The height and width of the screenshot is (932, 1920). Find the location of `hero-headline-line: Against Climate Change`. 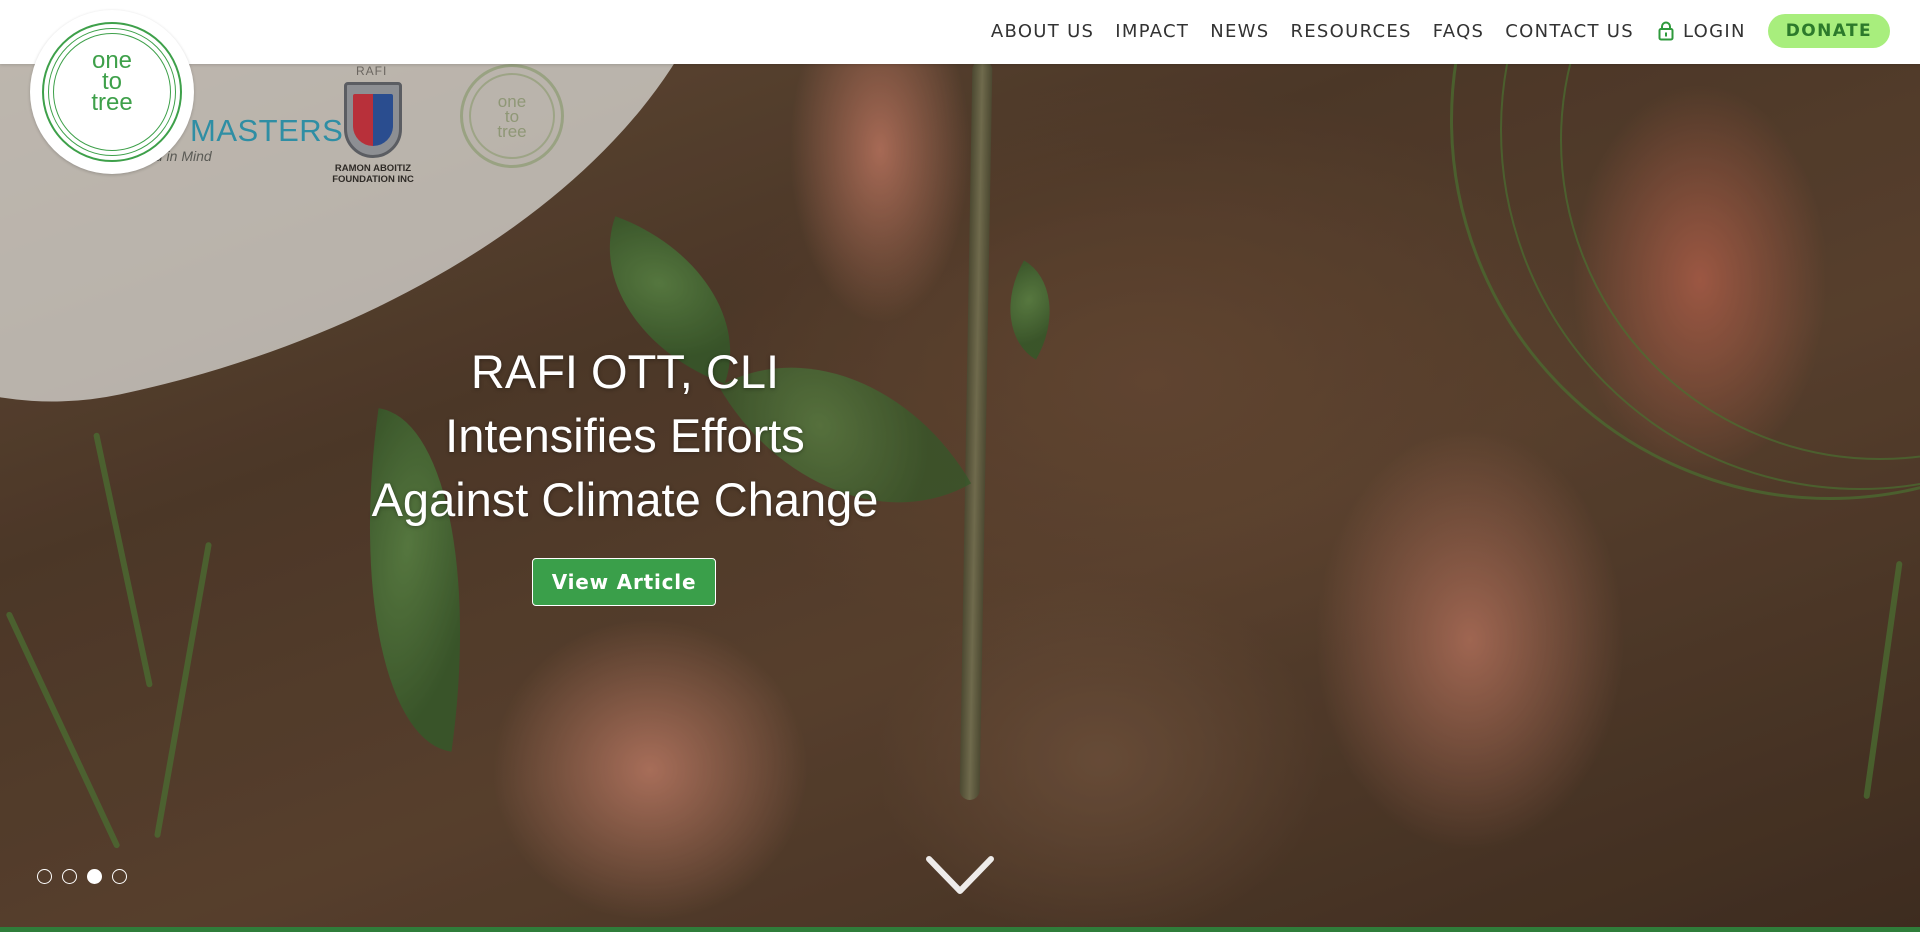

hero-headline-line: Against Climate Change is located at coordinates (625, 499).